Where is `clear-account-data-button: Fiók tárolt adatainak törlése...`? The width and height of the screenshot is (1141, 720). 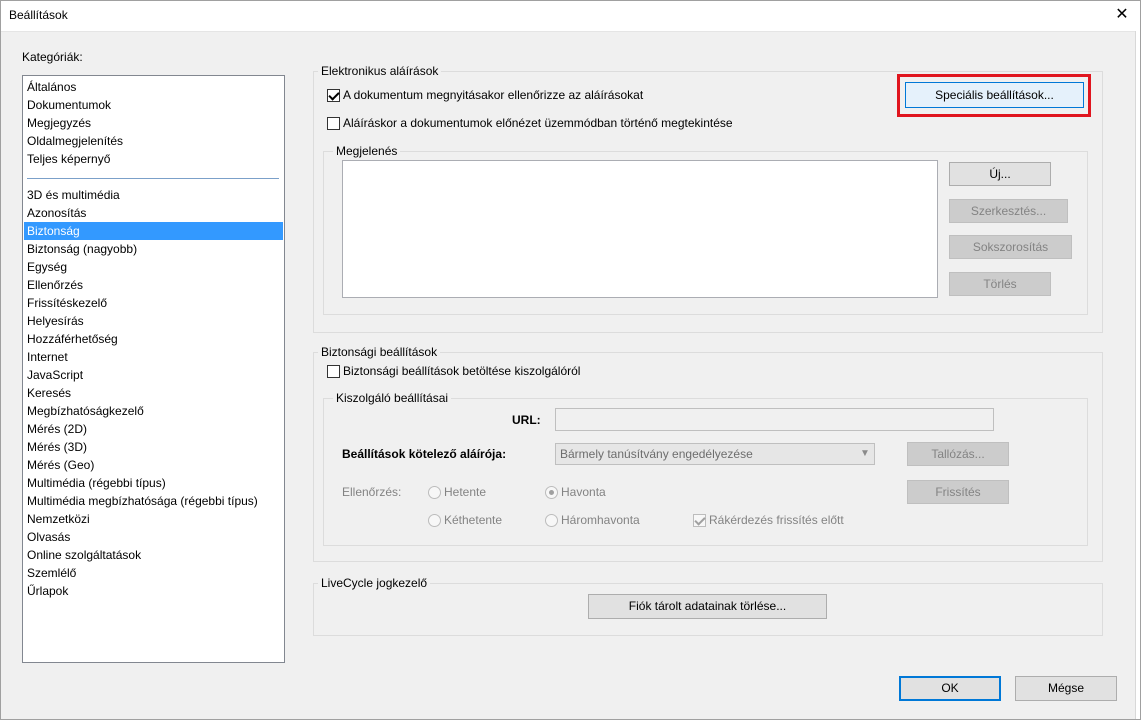 clear-account-data-button: Fiók tárolt adatainak törlése... is located at coordinates (707, 606).